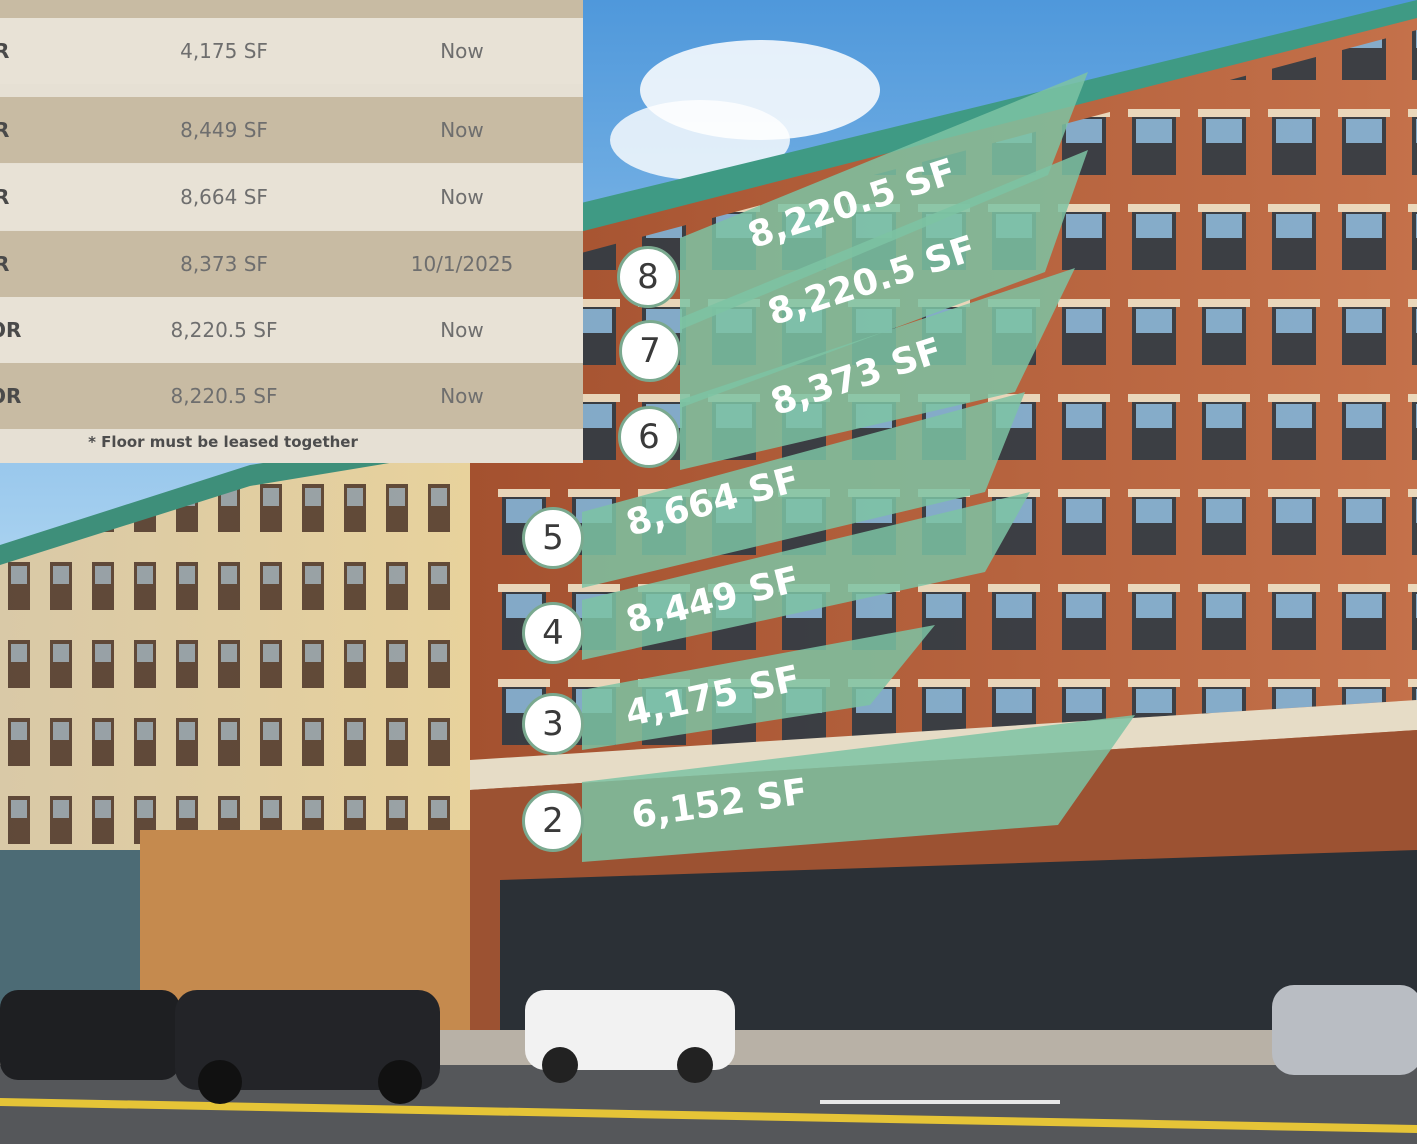  Describe the element at coordinates (291, 130) in the screenshot. I see `table-row: OOR 8,449 SF Now` at that location.